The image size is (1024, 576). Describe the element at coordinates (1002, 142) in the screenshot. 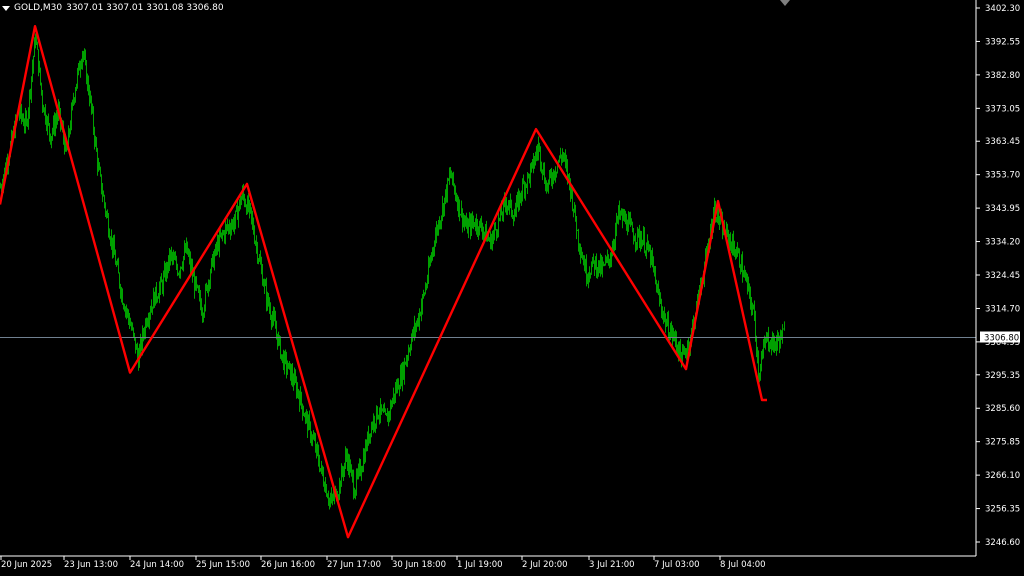

I see `price-tick-label: 3363.45` at that location.